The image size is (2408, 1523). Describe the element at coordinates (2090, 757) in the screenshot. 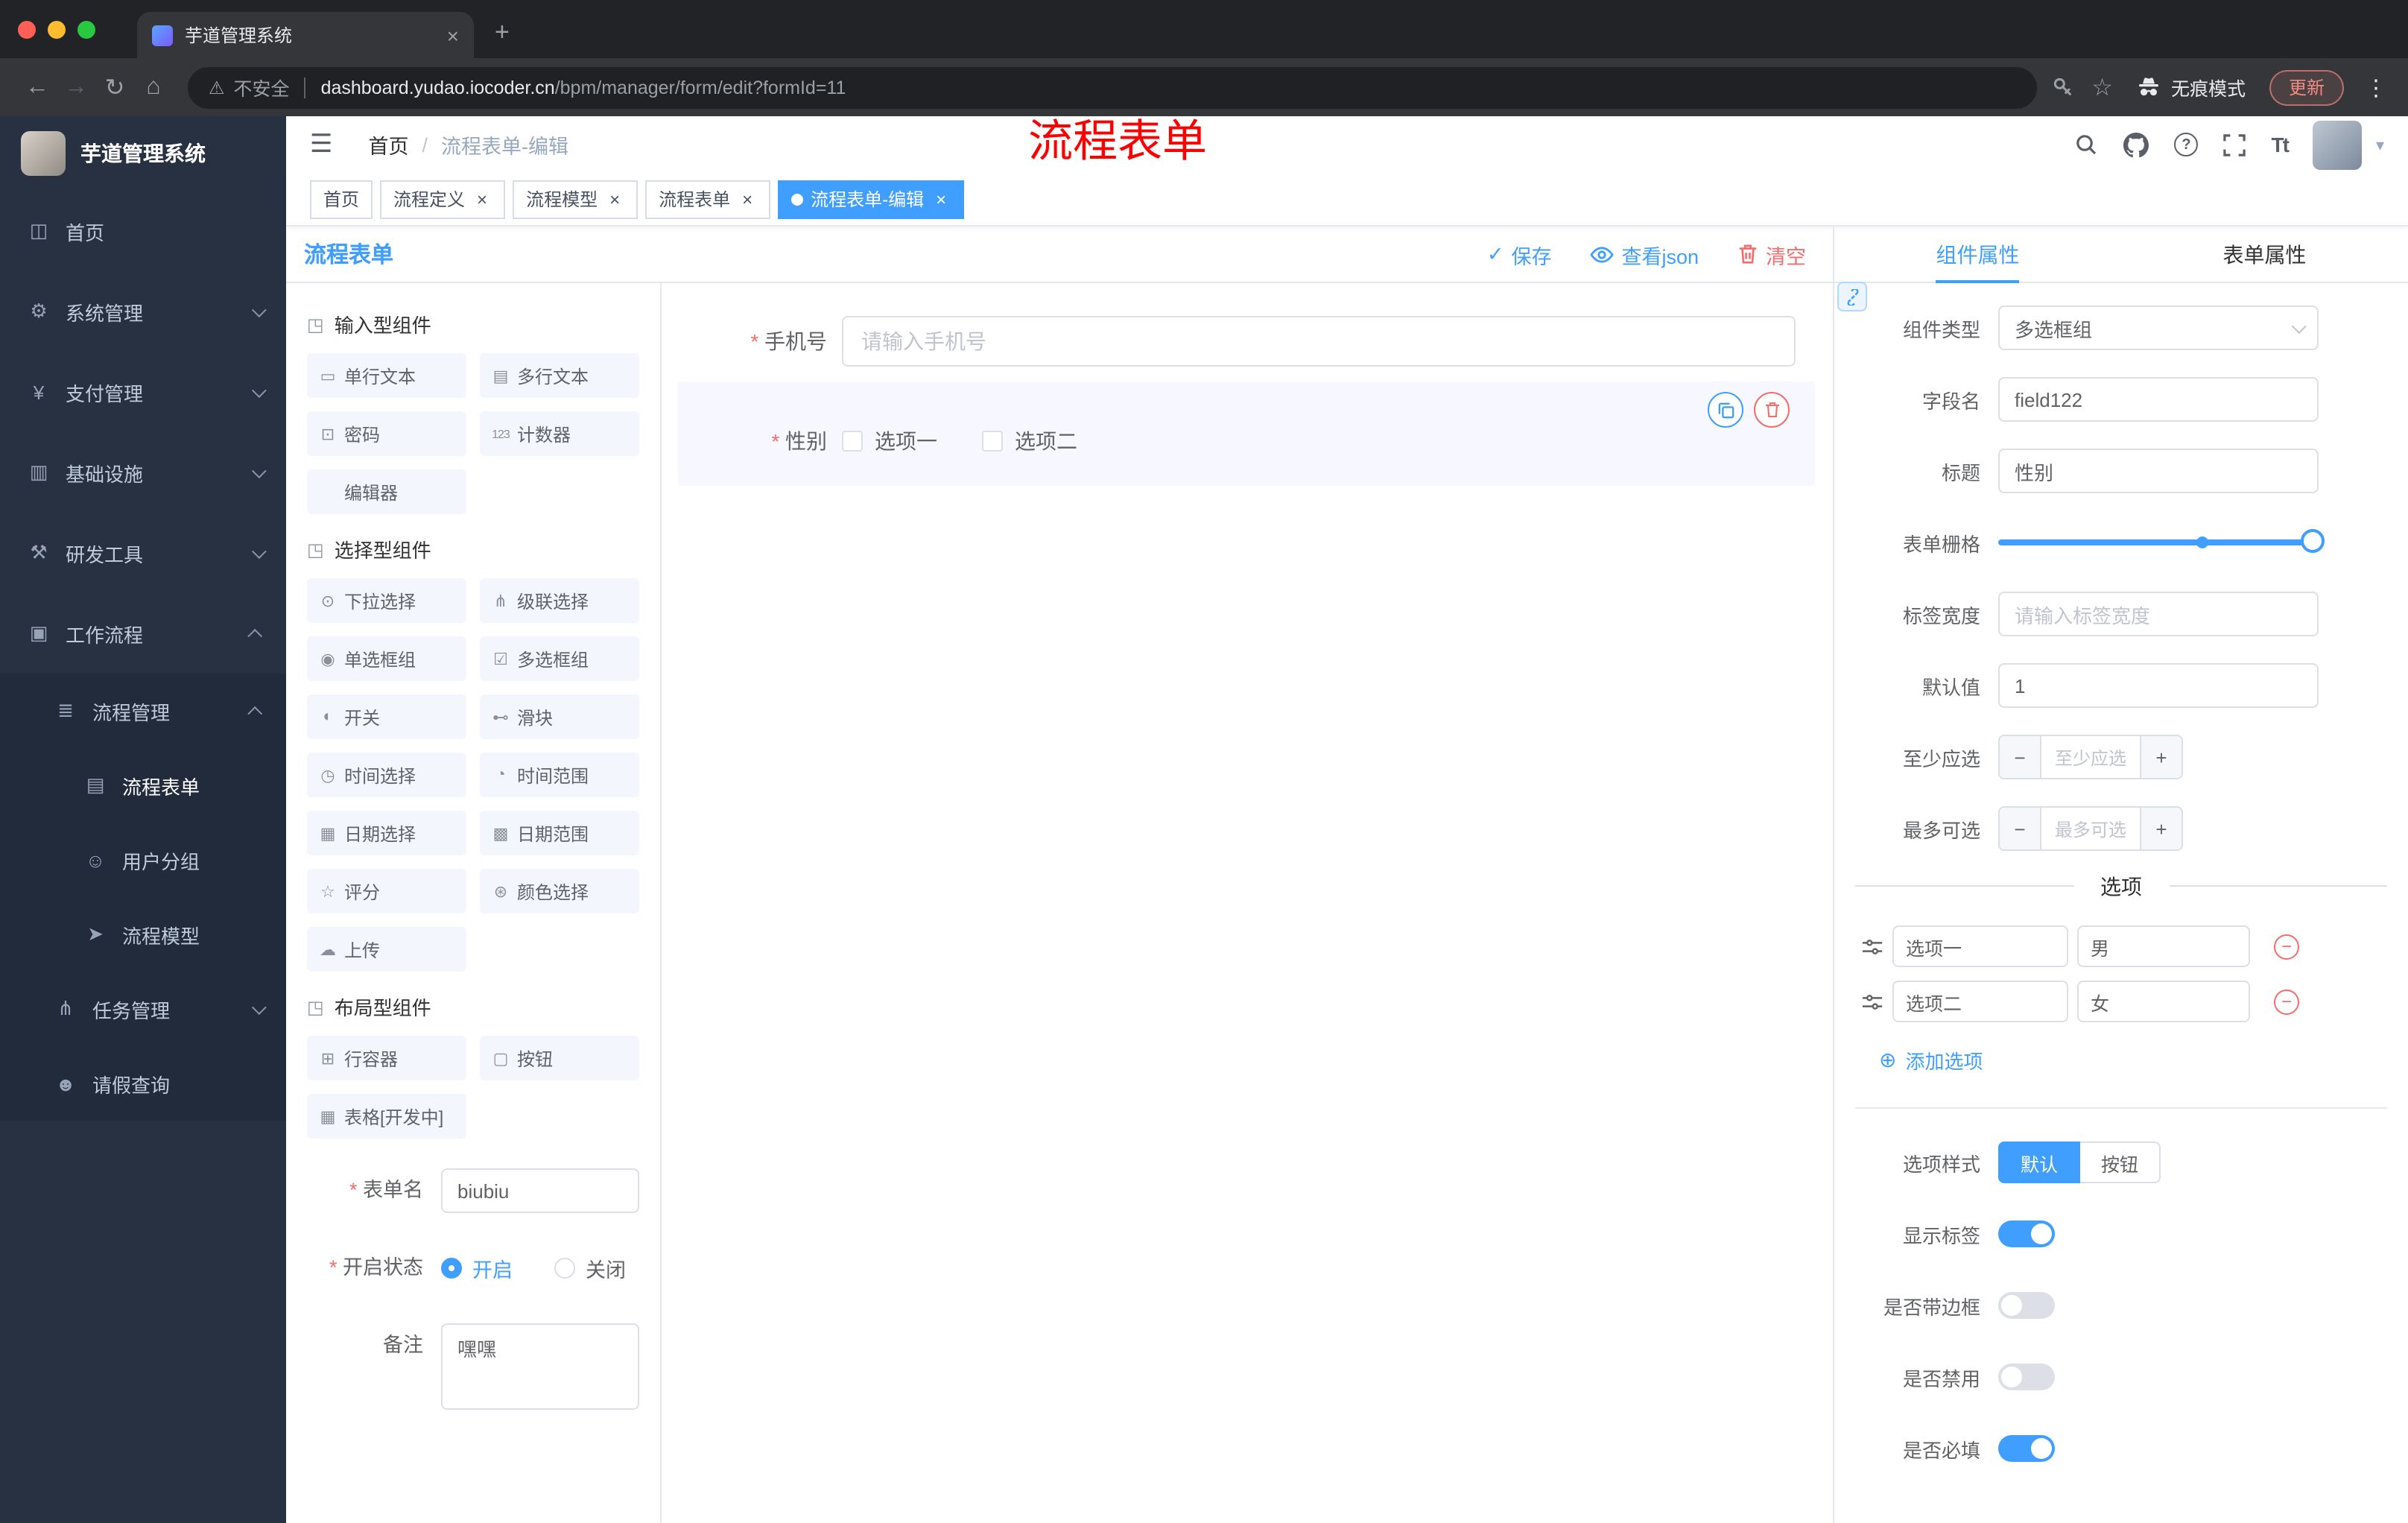

I see `min-select-input: 至少应选` at that location.